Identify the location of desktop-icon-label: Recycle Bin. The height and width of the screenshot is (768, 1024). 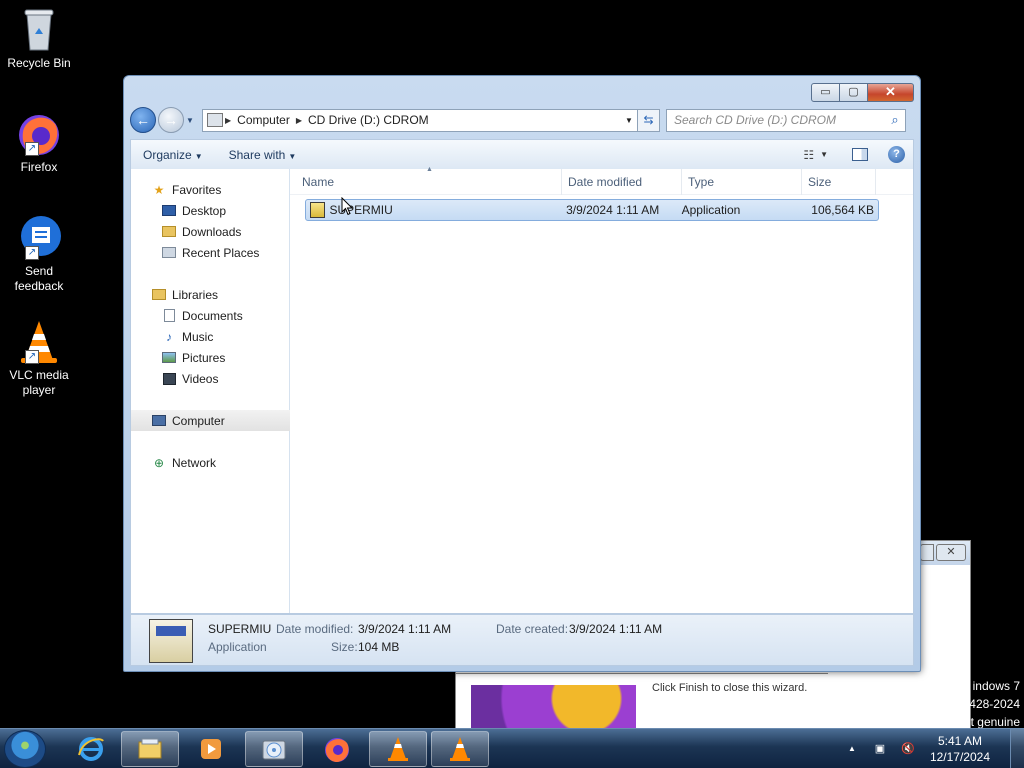
(39, 63).